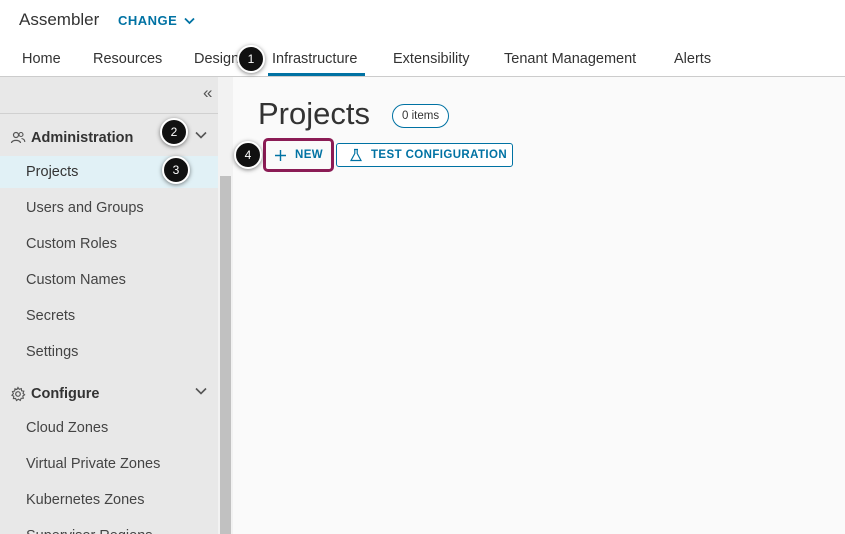 This screenshot has width=845, height=534. What do you see at coordinates (109, 244) in the screenshot?
I see `sidebar-item-custom-roles: Custom Roles` at bounding box center [109, 244].